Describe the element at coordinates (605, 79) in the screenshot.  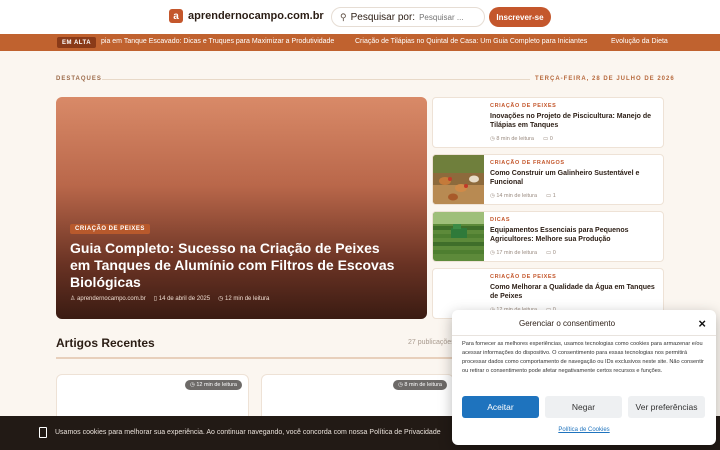
I see `current-date: TERÇA-FEIRA, 28 DE JULHO DE 2026` at that location.